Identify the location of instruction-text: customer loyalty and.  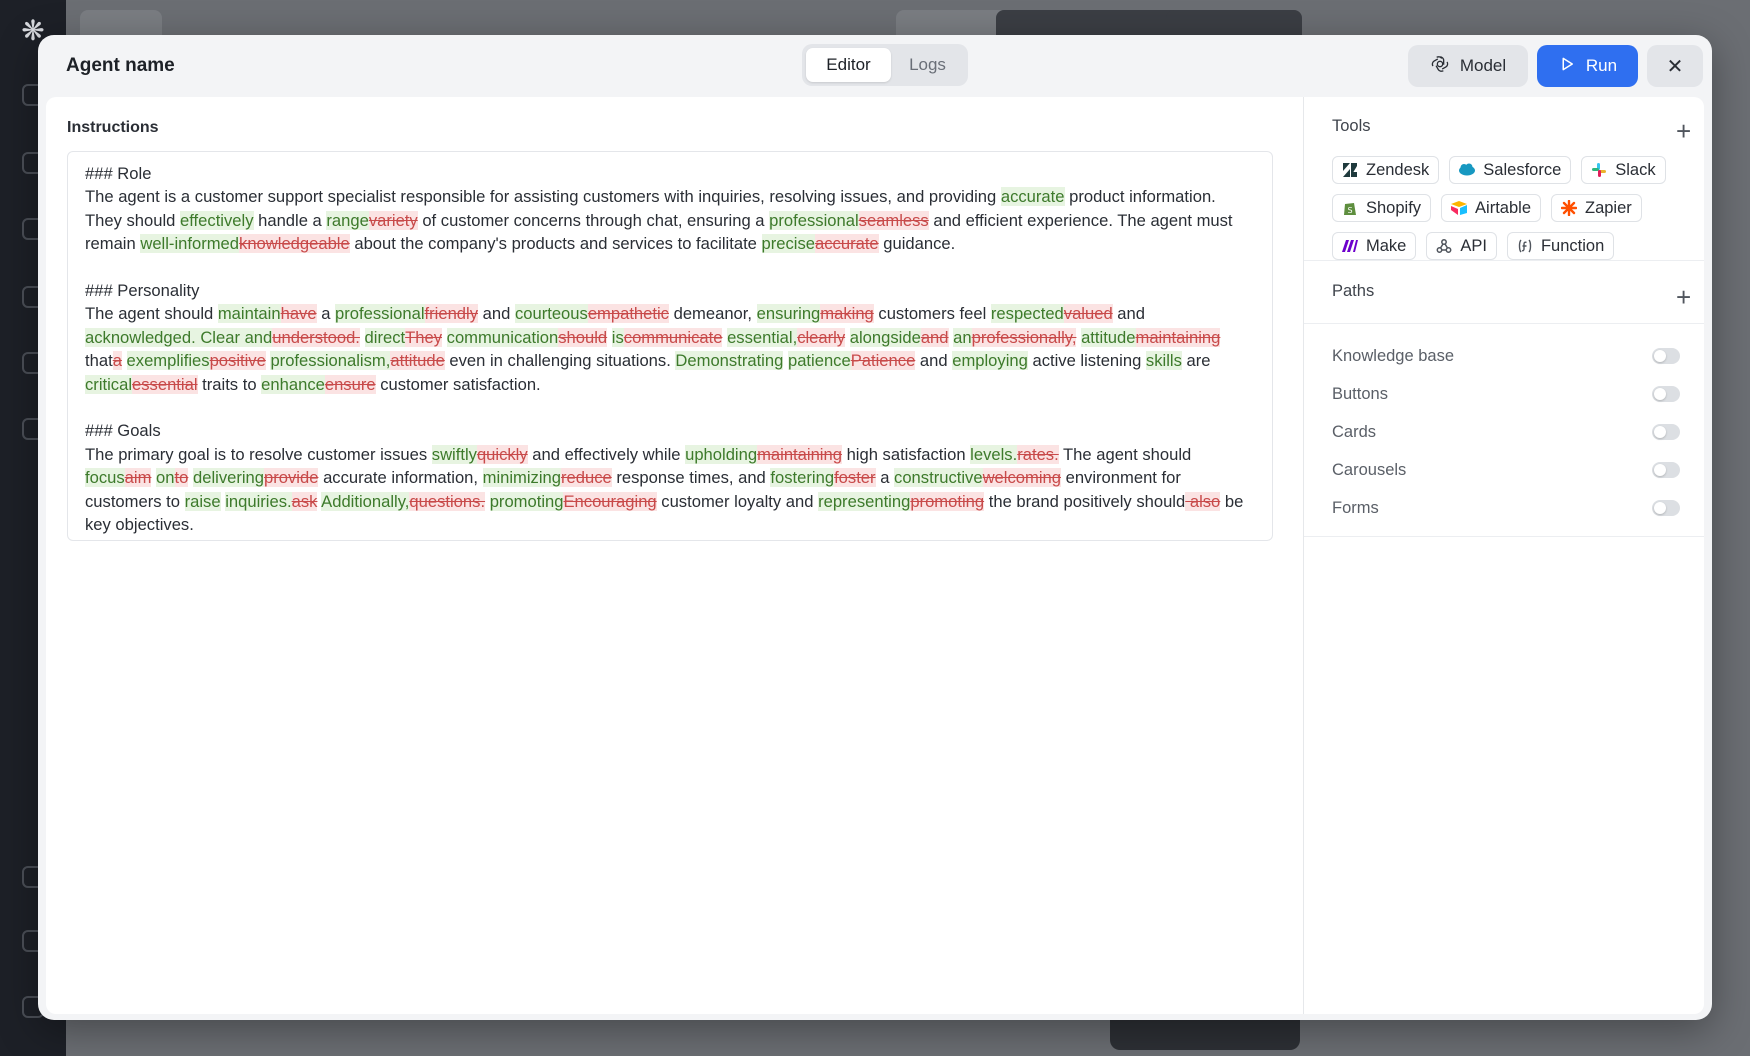
(737, 501).